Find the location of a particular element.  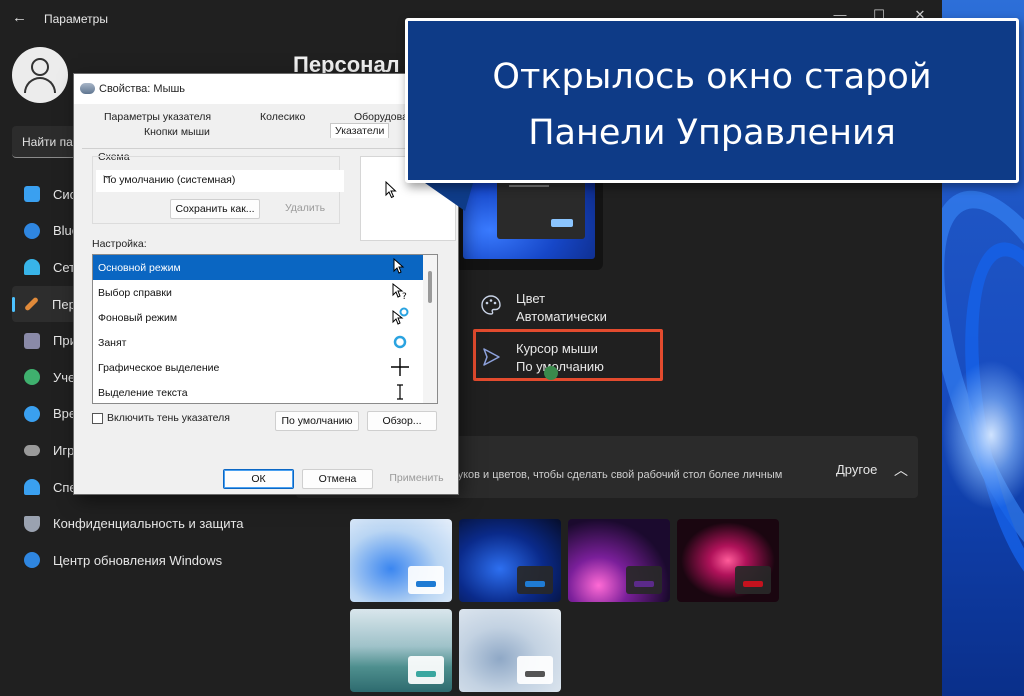

option-subtitle: Автоматически is located at coordinates (561, 316).